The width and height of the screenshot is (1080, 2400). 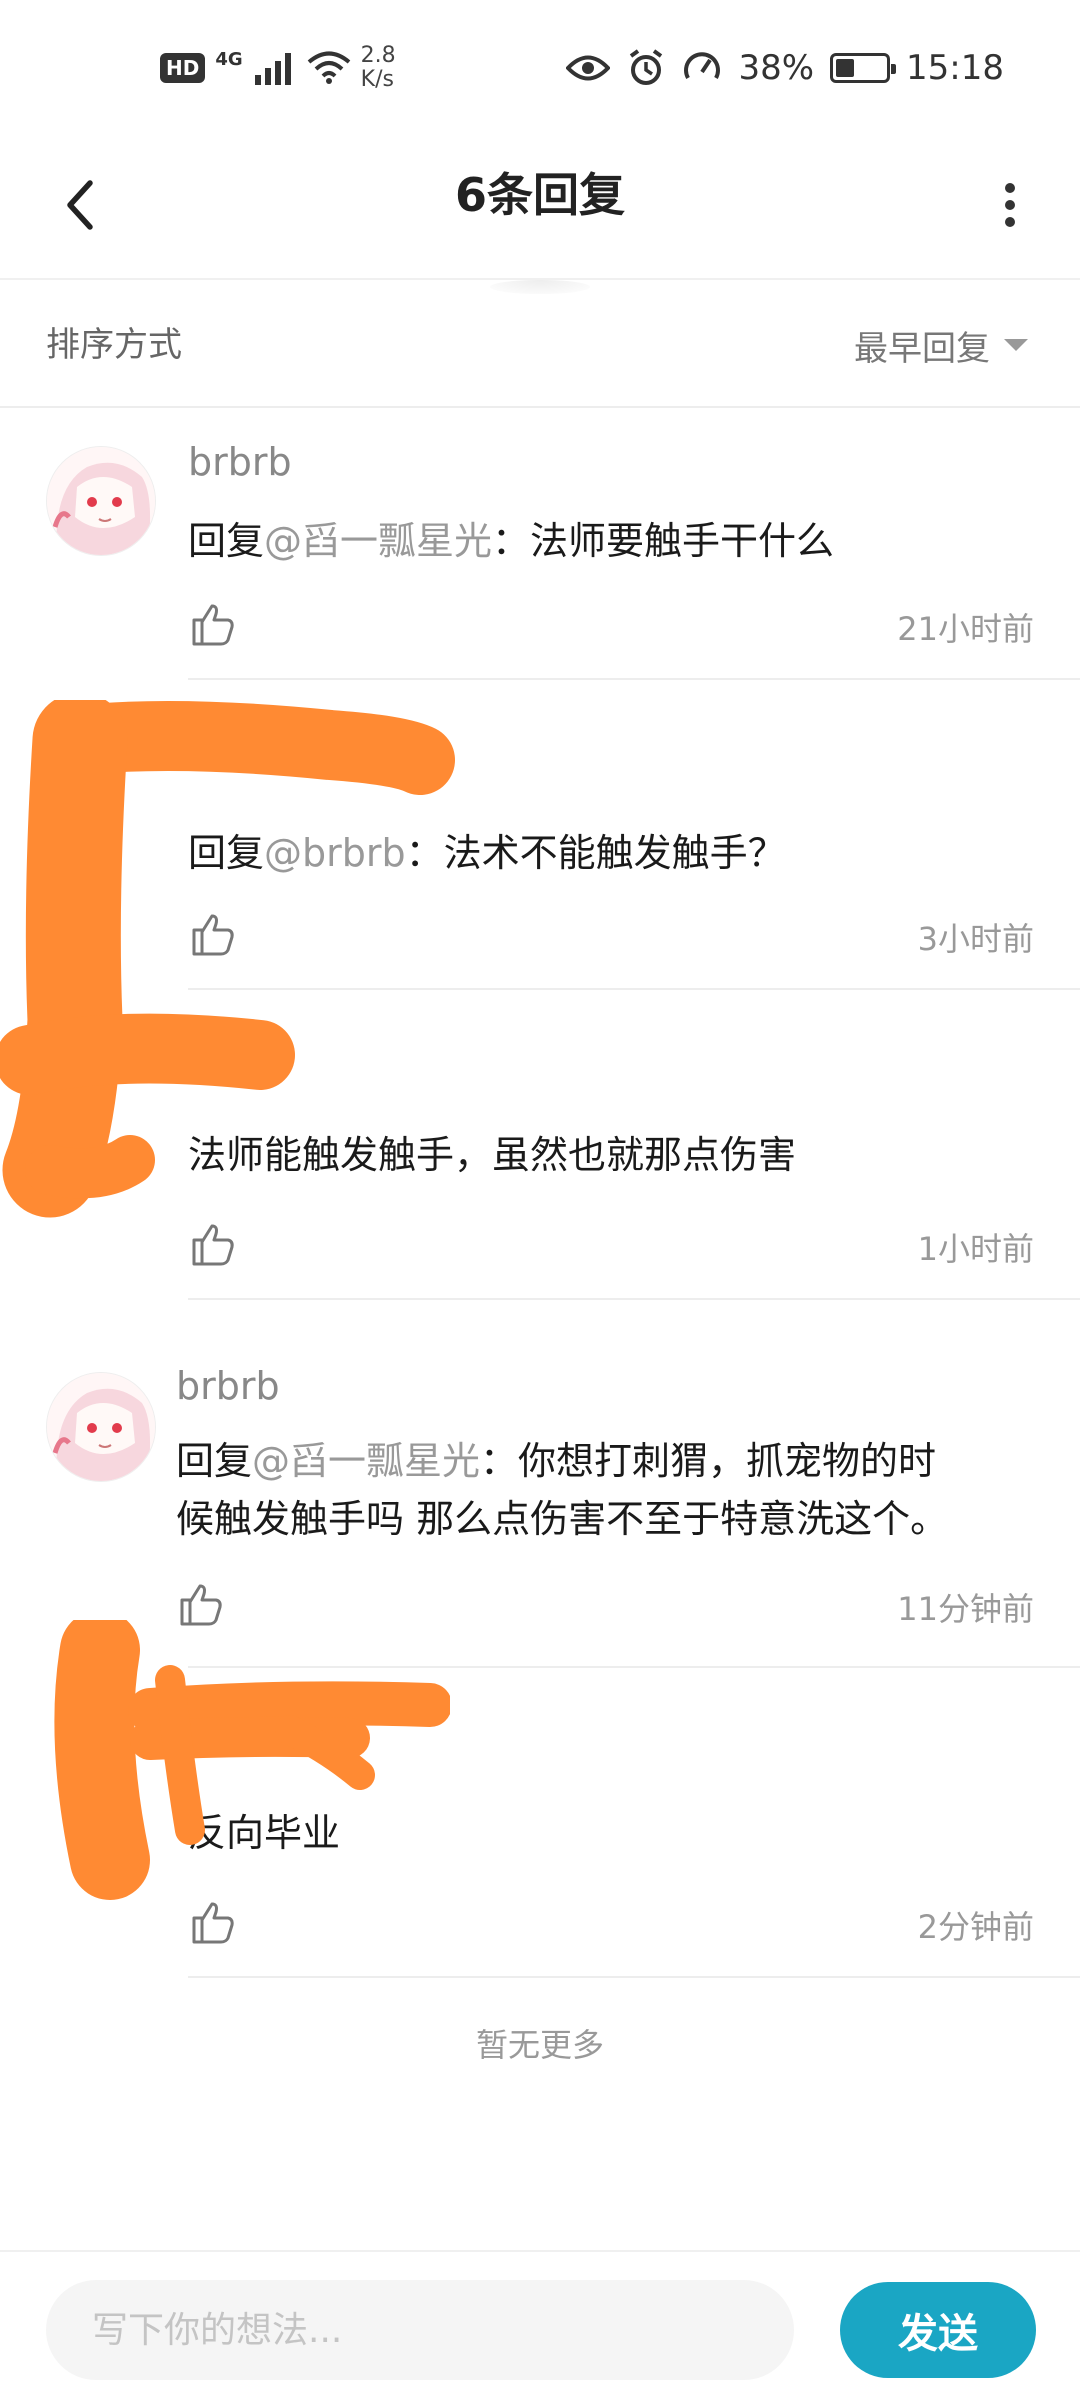 I want to click on clock: 15:18, so click(x=955, y=68).